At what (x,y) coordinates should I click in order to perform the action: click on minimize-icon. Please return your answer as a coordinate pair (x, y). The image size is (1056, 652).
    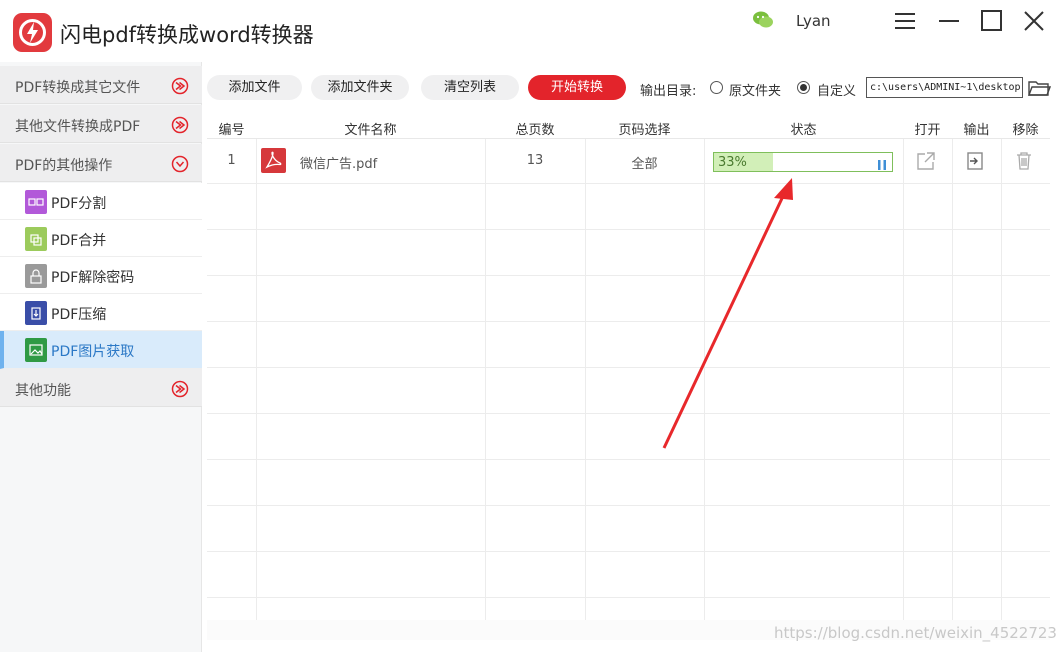
    Looking at the image, I should click on (949, 21).